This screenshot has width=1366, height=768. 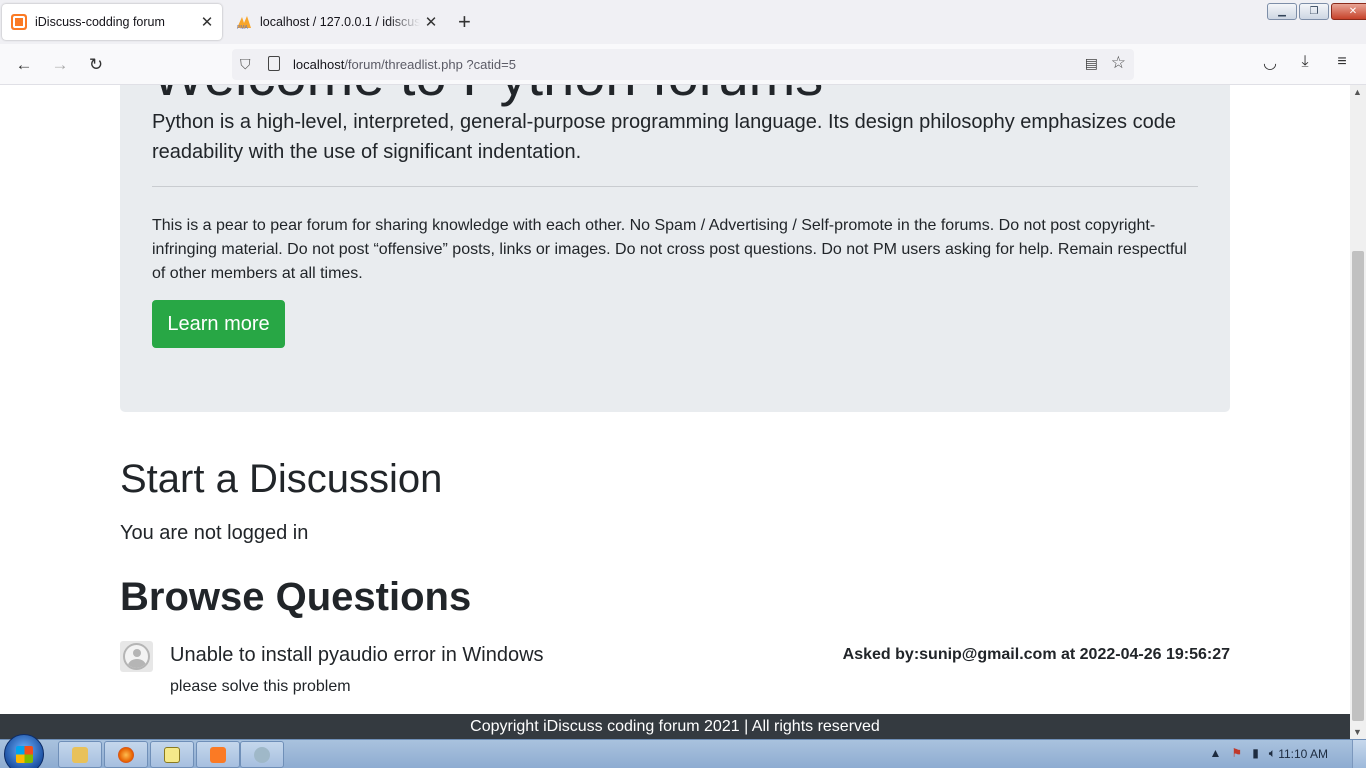 What do you see at coordinates (1342, 62) in the screenshot?
I see `menu-hamburger-icon: ≡` at bounding box center [1342, 62].